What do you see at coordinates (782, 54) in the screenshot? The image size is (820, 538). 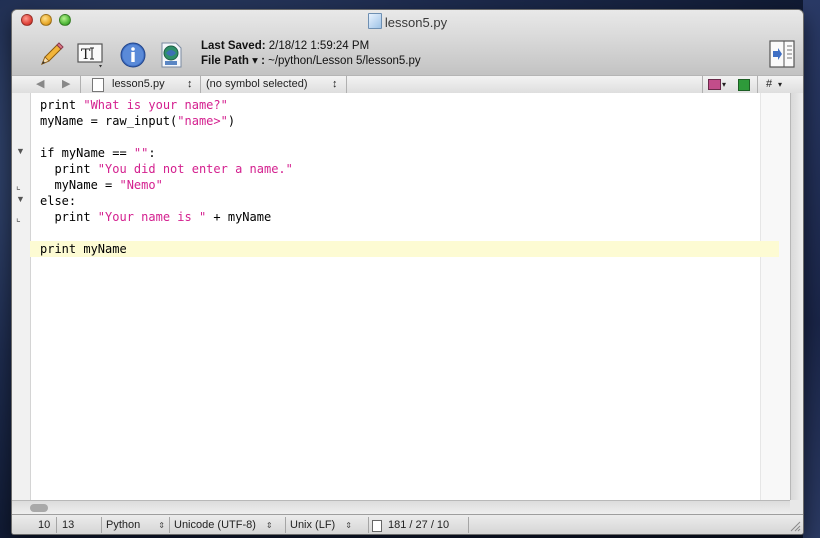 I see `document-drawer-icon` at bounding box center [782, 54].